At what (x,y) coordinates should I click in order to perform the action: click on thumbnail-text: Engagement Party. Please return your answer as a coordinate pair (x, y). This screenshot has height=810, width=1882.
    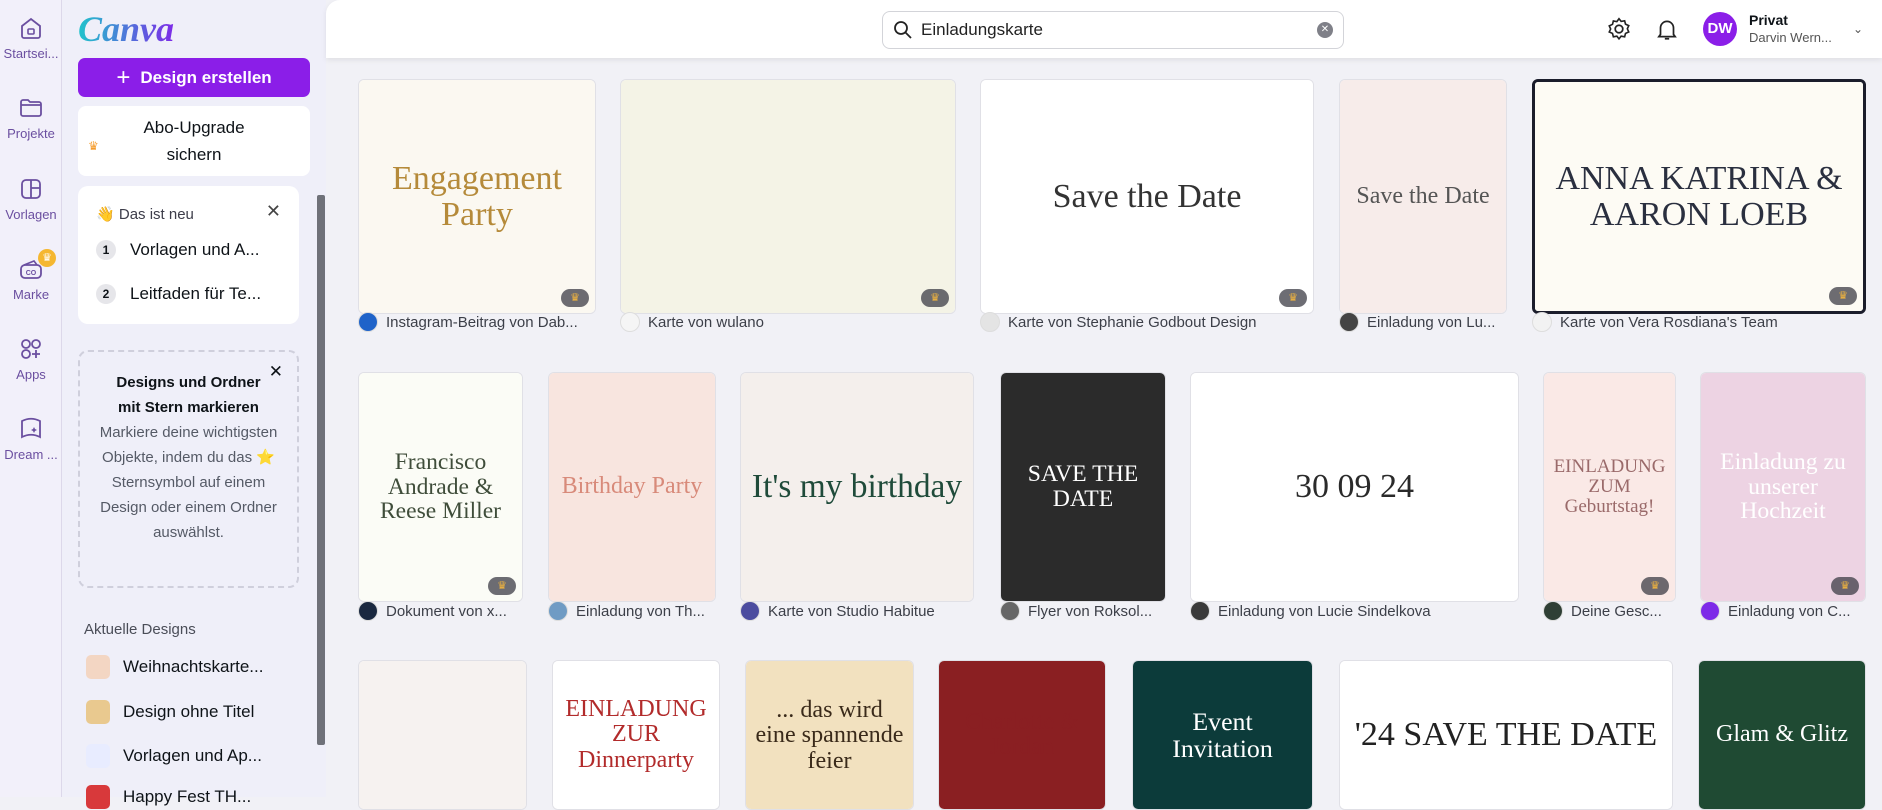
    Looking at the image, I should click on (477, 196).